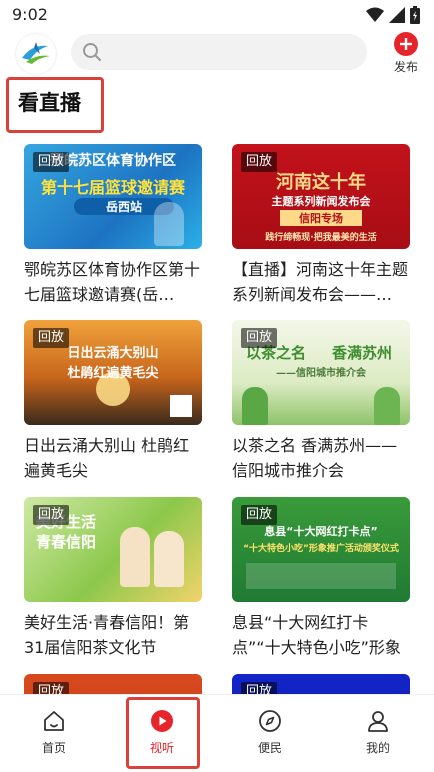  I want to click on tab-home: 首页, so click(54, 733).